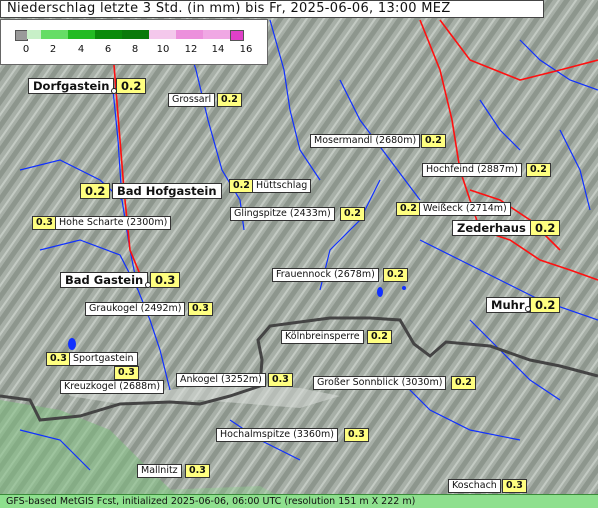 The image size is (598, 508). Describe the element at coordinates (135, 49) in the screenshot. I see `legend-tick: 8` at that location.